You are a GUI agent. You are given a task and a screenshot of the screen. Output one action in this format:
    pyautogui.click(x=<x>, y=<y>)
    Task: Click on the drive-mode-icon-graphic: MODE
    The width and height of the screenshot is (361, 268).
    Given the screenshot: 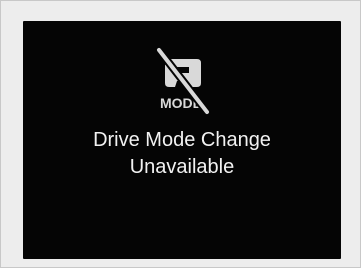 What is the action you would take?
    pyautogui.click(x=183, y=81)
    